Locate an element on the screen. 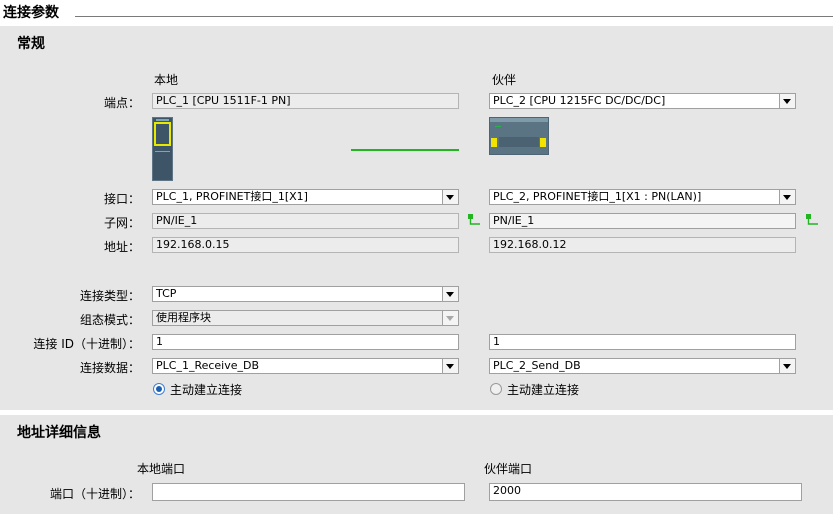 This screenshot has width=833, height=514. interface-label: 接口： is located at coordinates (121, 199).